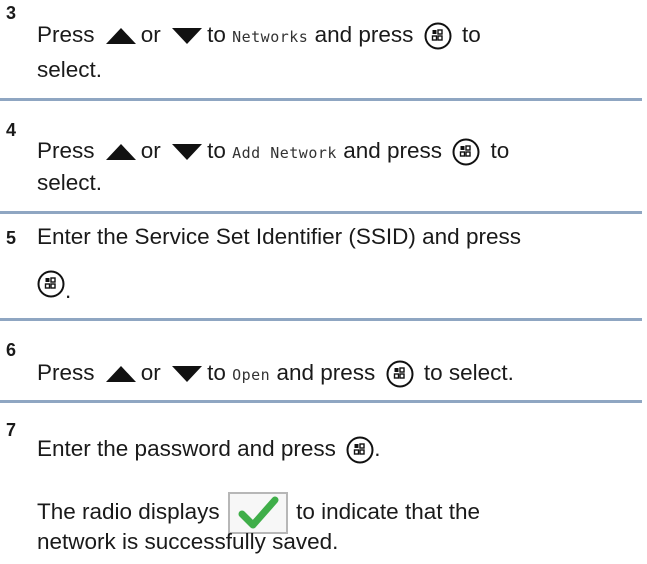  Describe the element at coordinates (188, 541) in the screenshot. I see `step-7-result-line-2: network is successfully saved.` at that location.